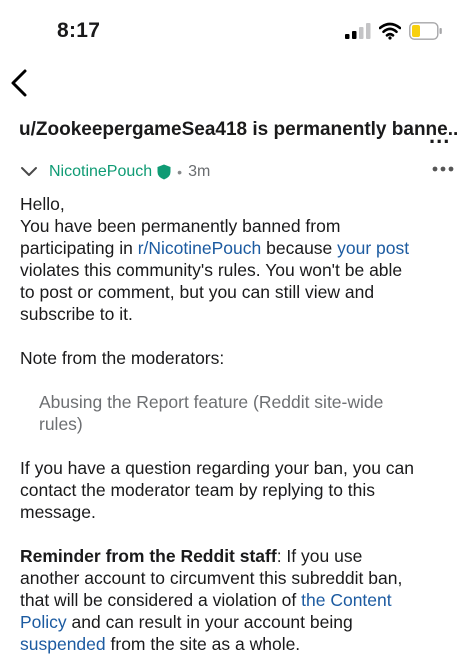 Image resolution: width=474 pixels, height=670 pixels. I want to click on back-chevron-icon, so click(21, 83).